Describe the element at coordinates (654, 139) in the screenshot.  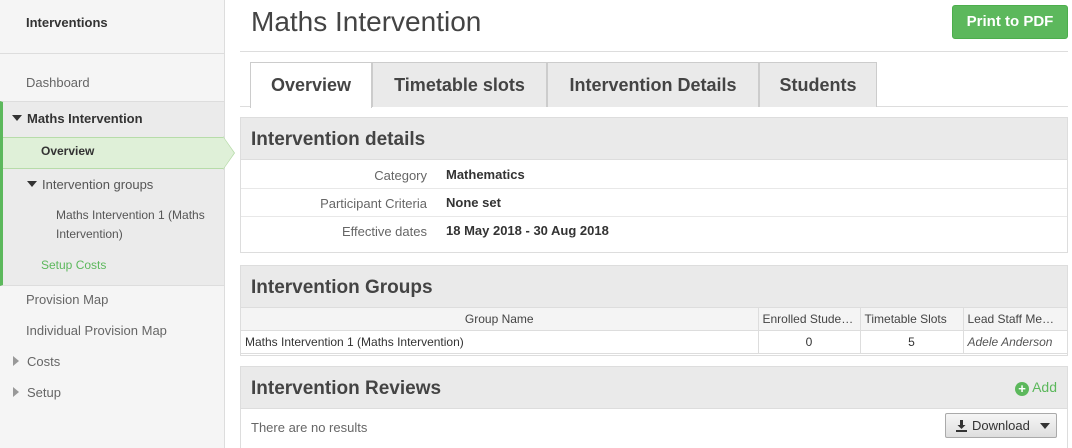
I see `panel-heading: Intervention details` at that location.